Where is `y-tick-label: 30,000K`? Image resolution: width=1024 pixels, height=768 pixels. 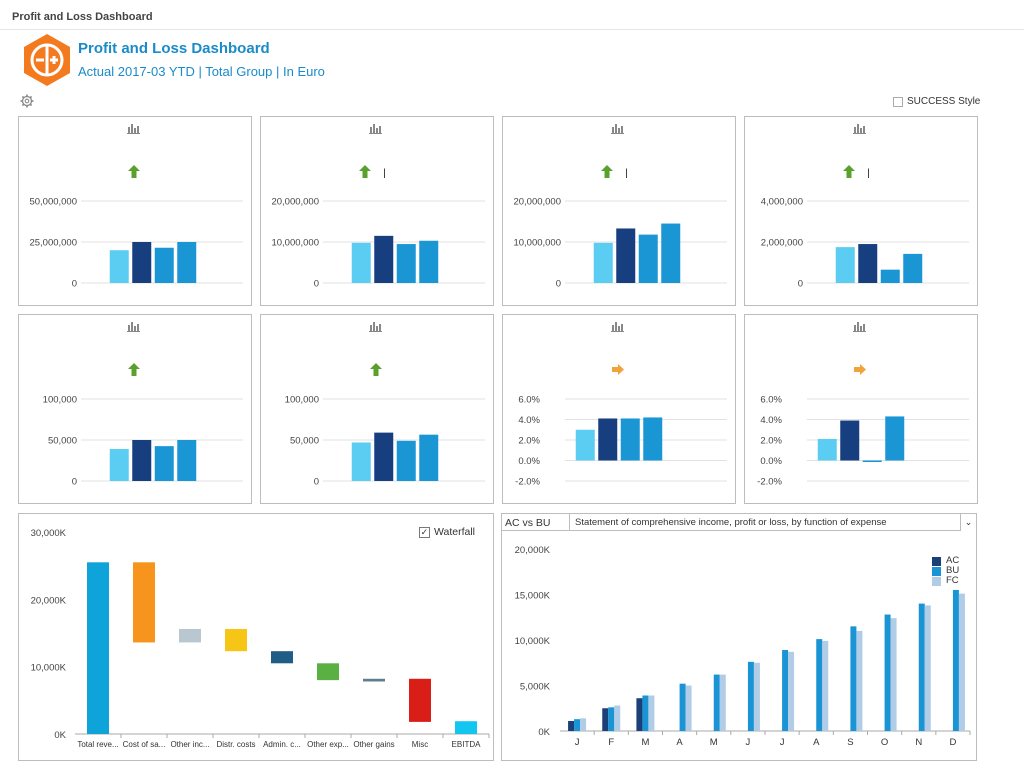
y-tick-label: 30,000K is located at coordinates (49, 533).